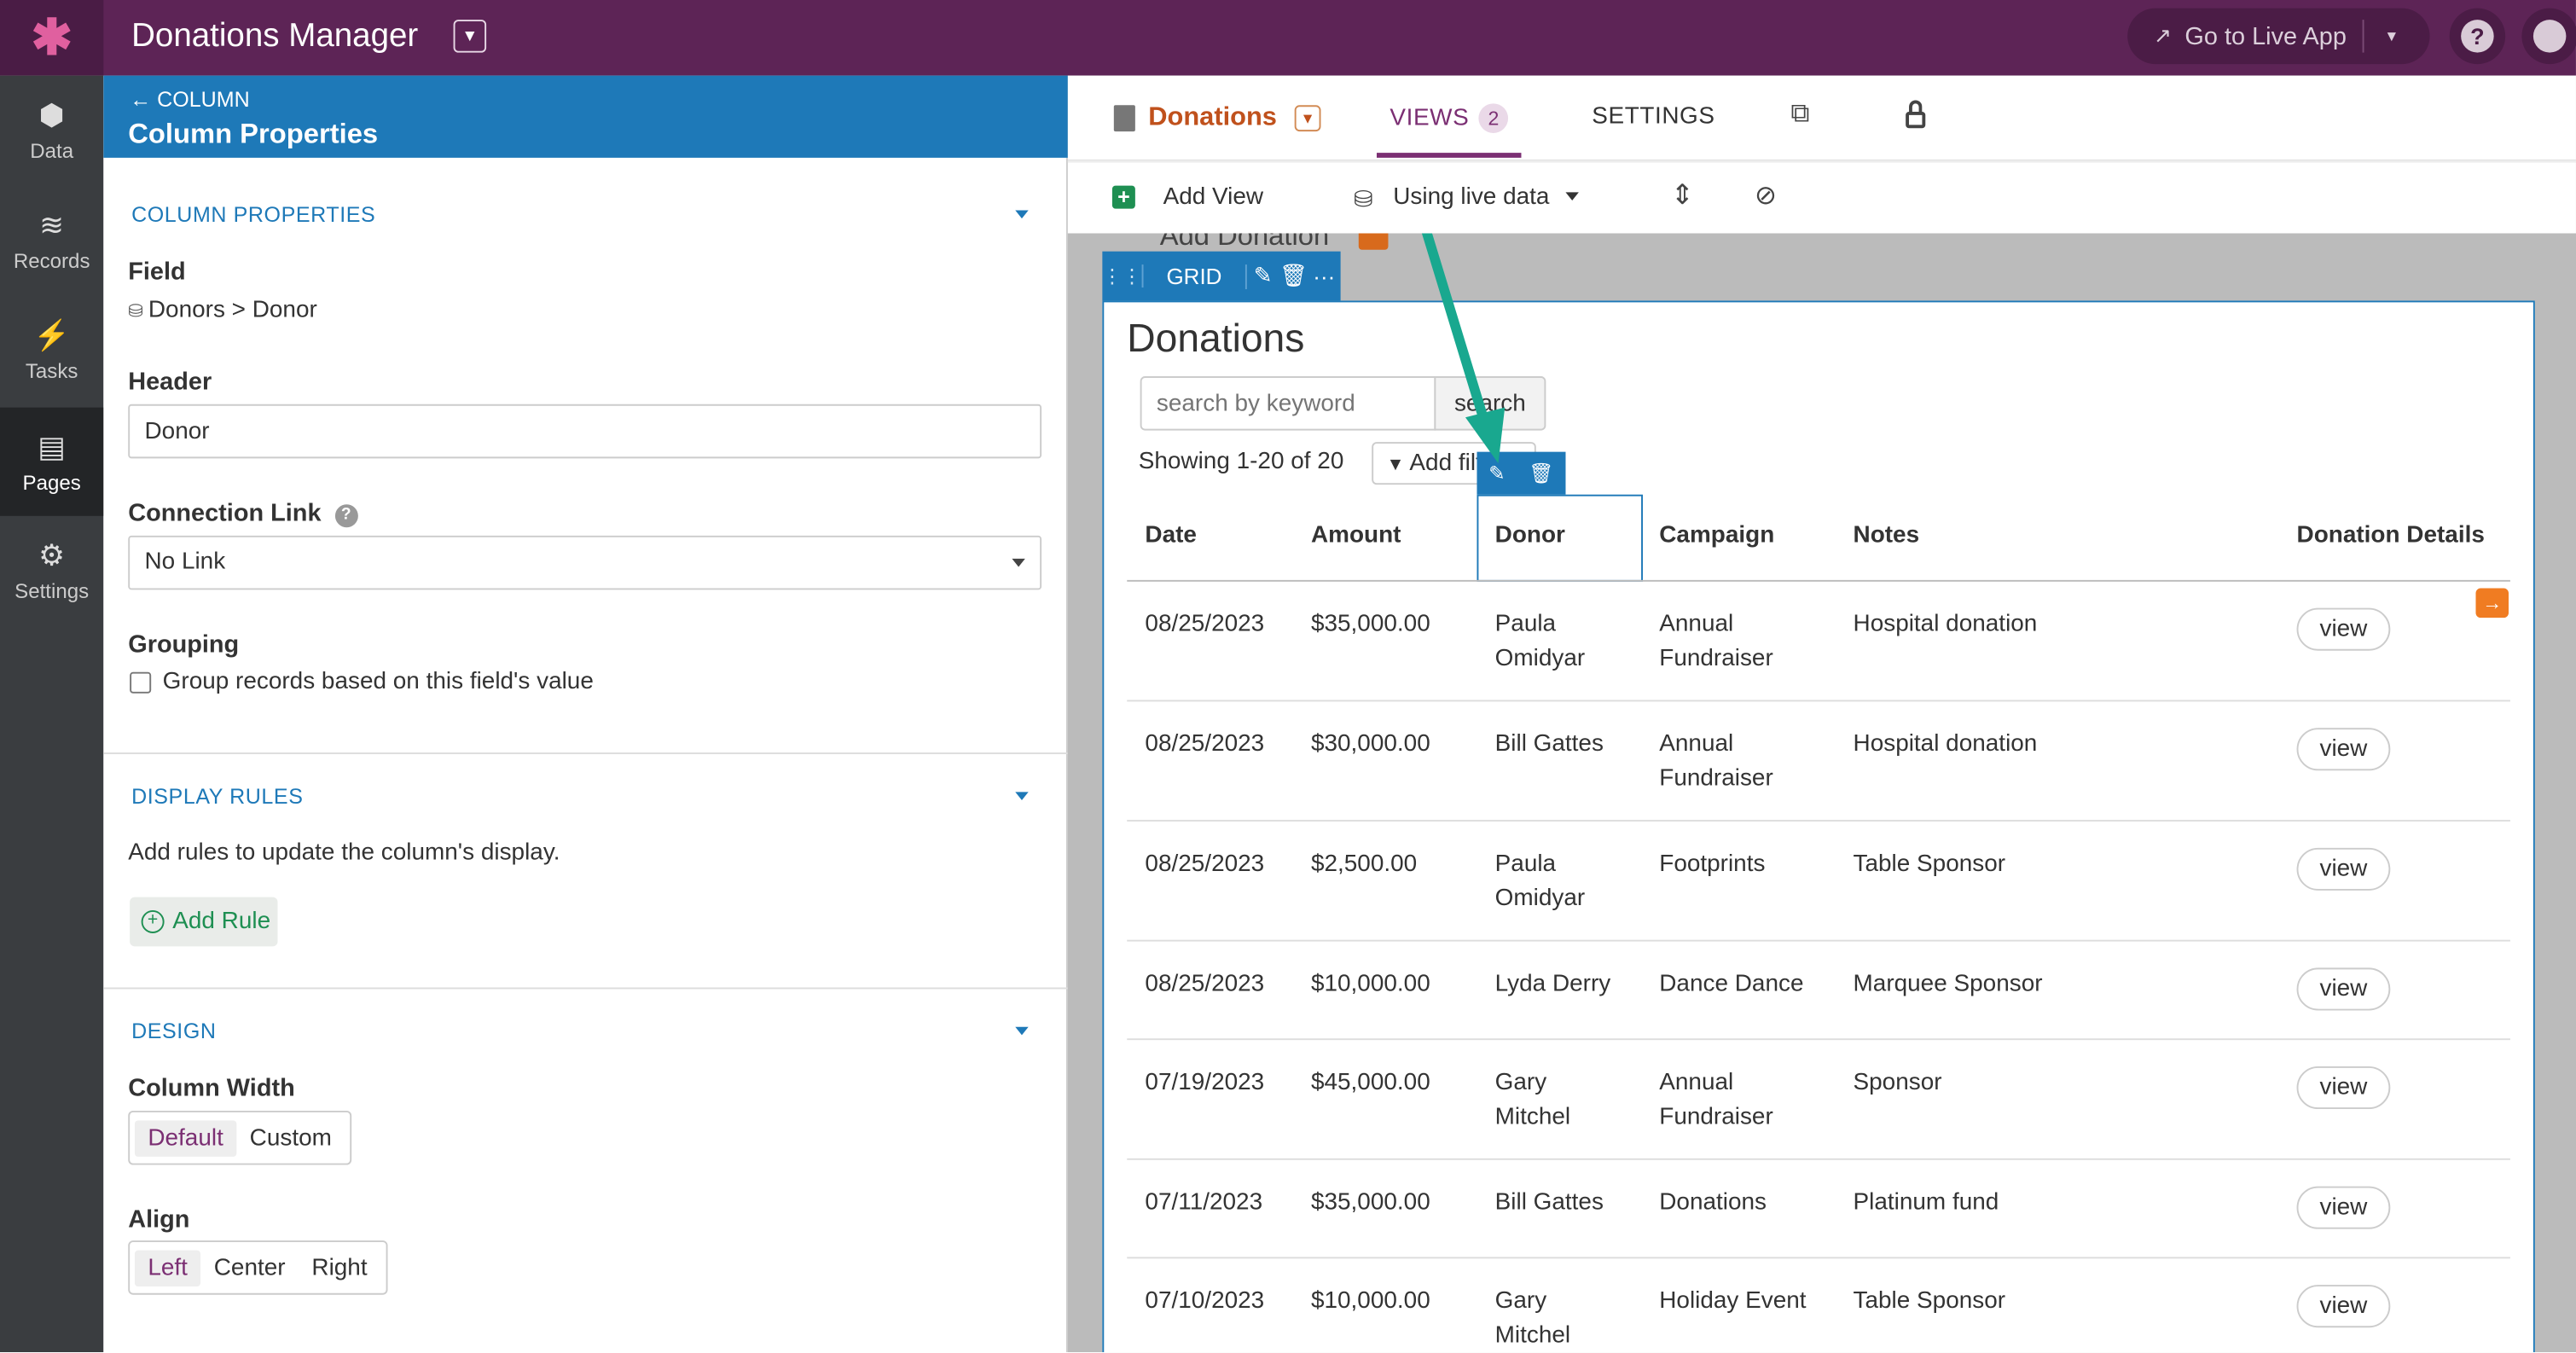  Describe the element at coordinates (1490, 403) in the screenshot. I see `search-button: search` at that location.